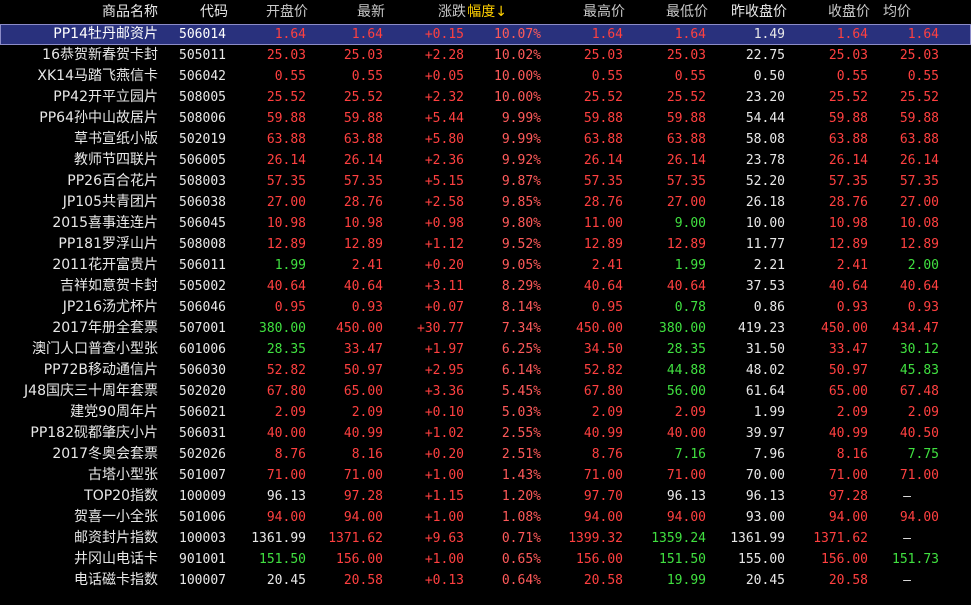 The image size is (971, 605). I want to click on cell-low: 25.52, so click(686, 97).